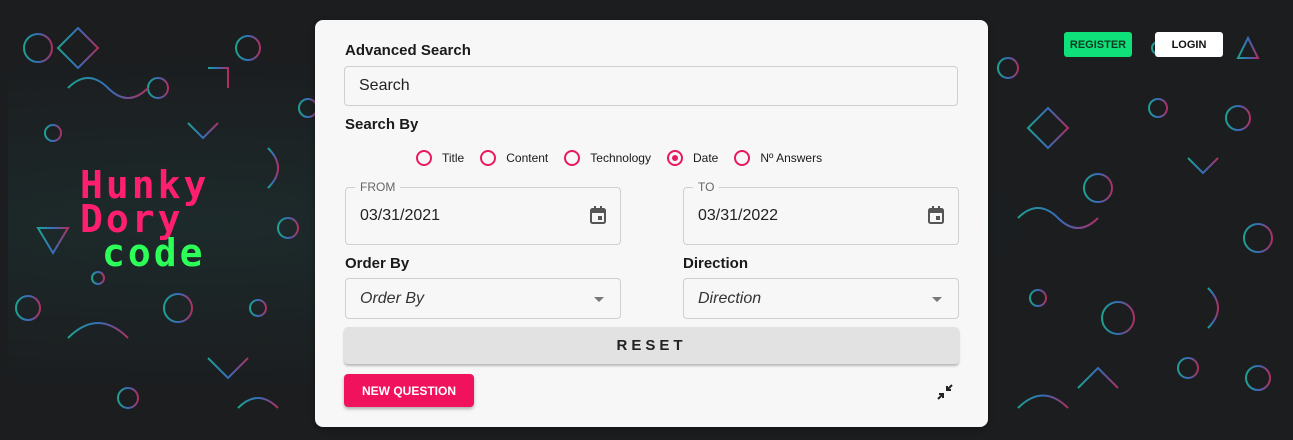  I want to click on advanced-search-title: Advanced Search, so click(408, 50).